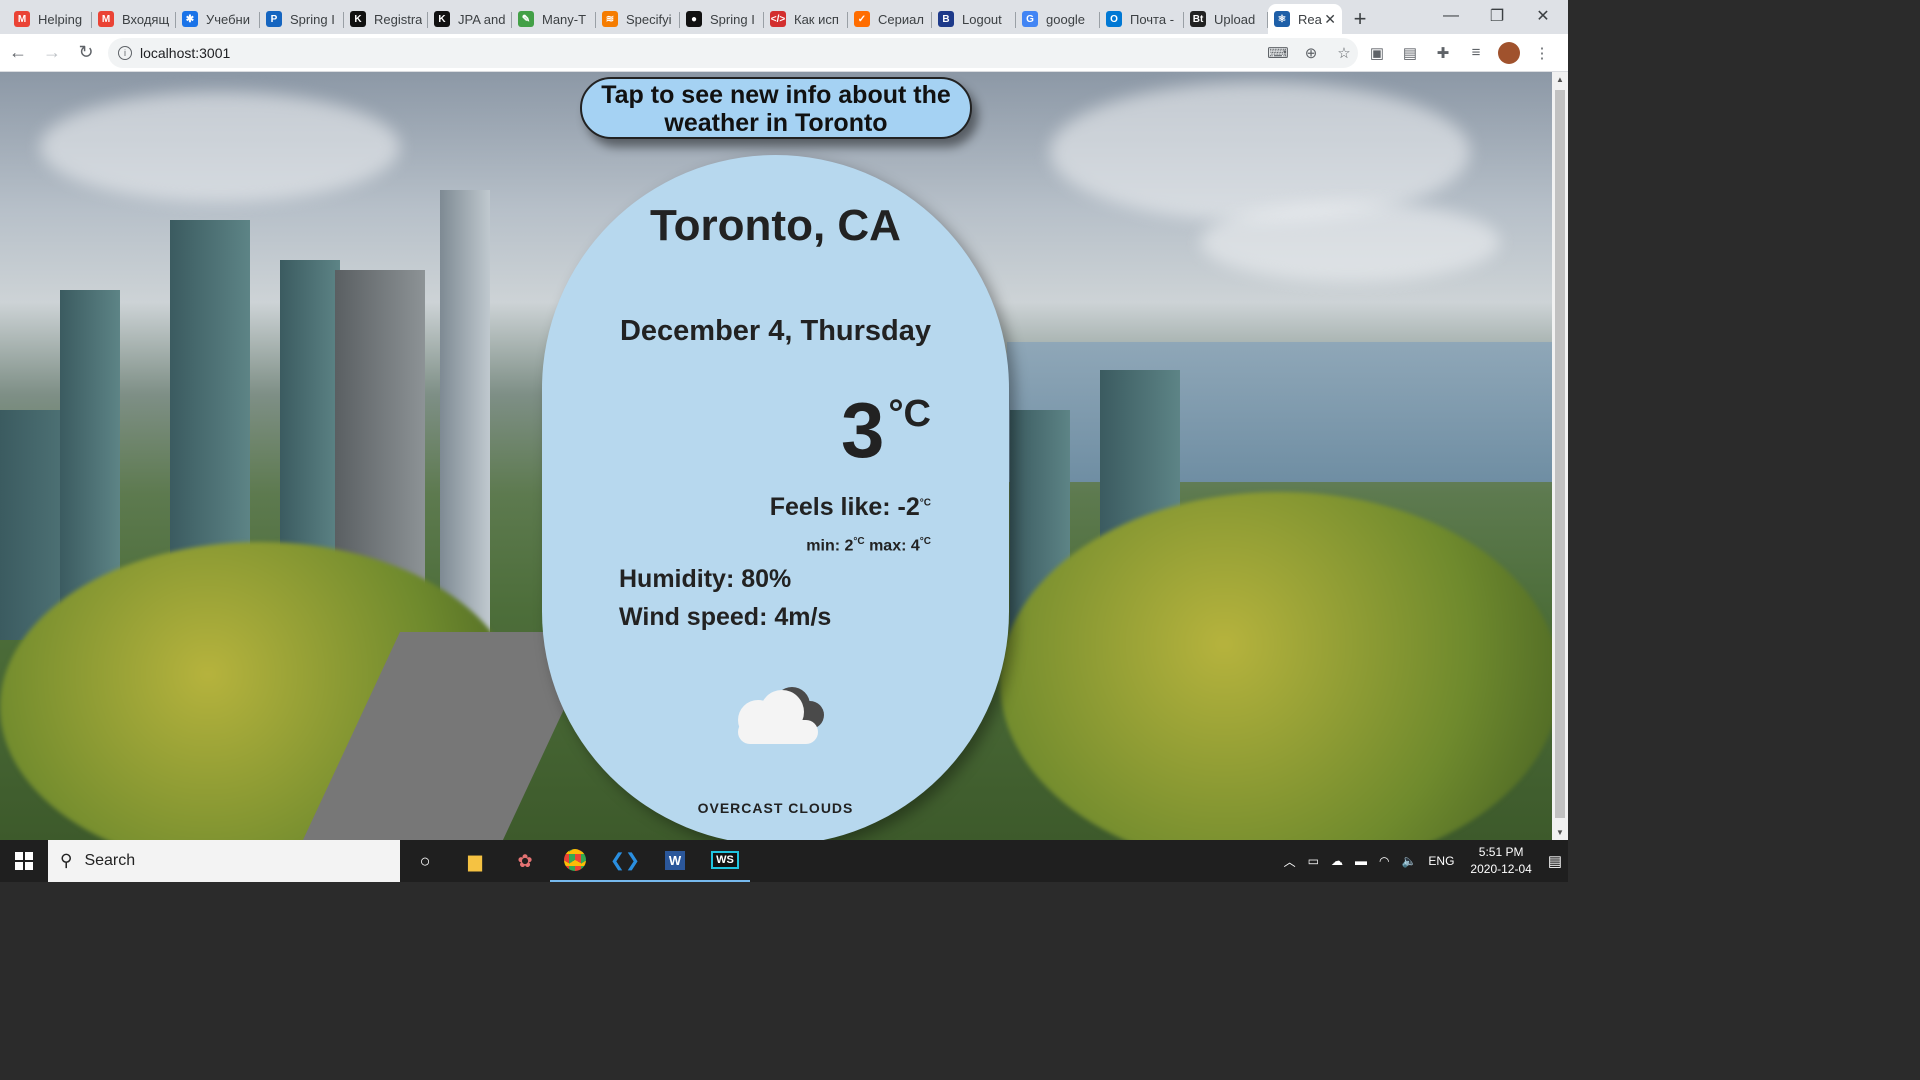  I want to click on tab-favicon-icon: </>, so click(778, 19).